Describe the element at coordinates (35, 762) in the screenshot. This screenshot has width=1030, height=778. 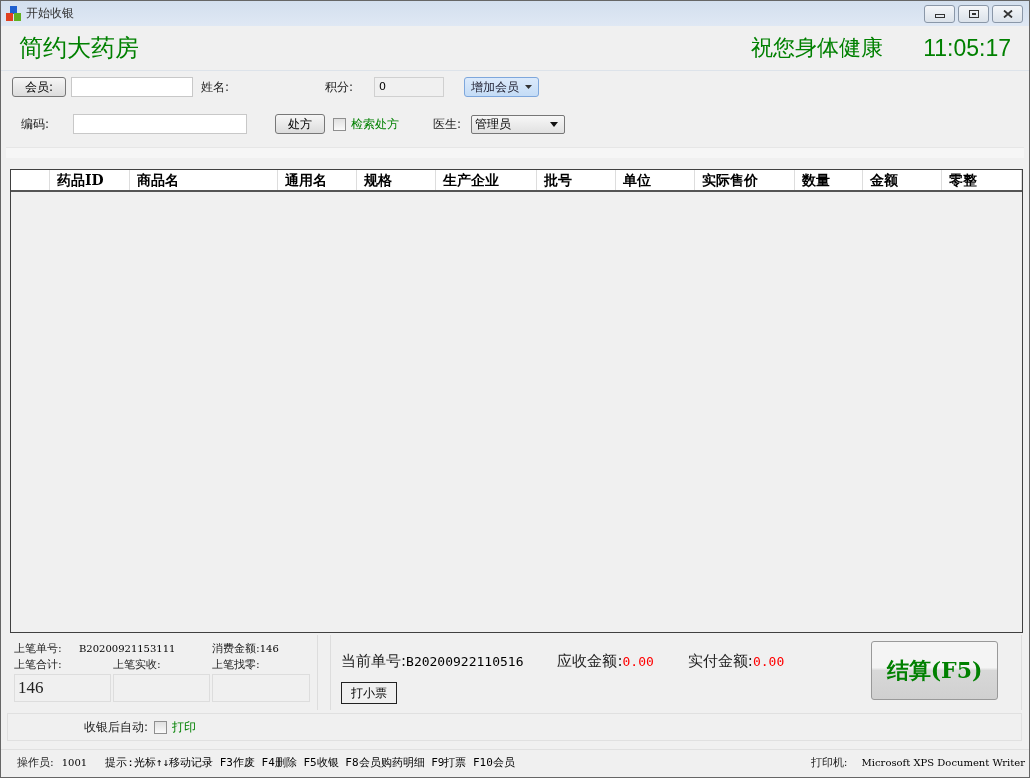
I see `operator-label: 操作员:` at that location.